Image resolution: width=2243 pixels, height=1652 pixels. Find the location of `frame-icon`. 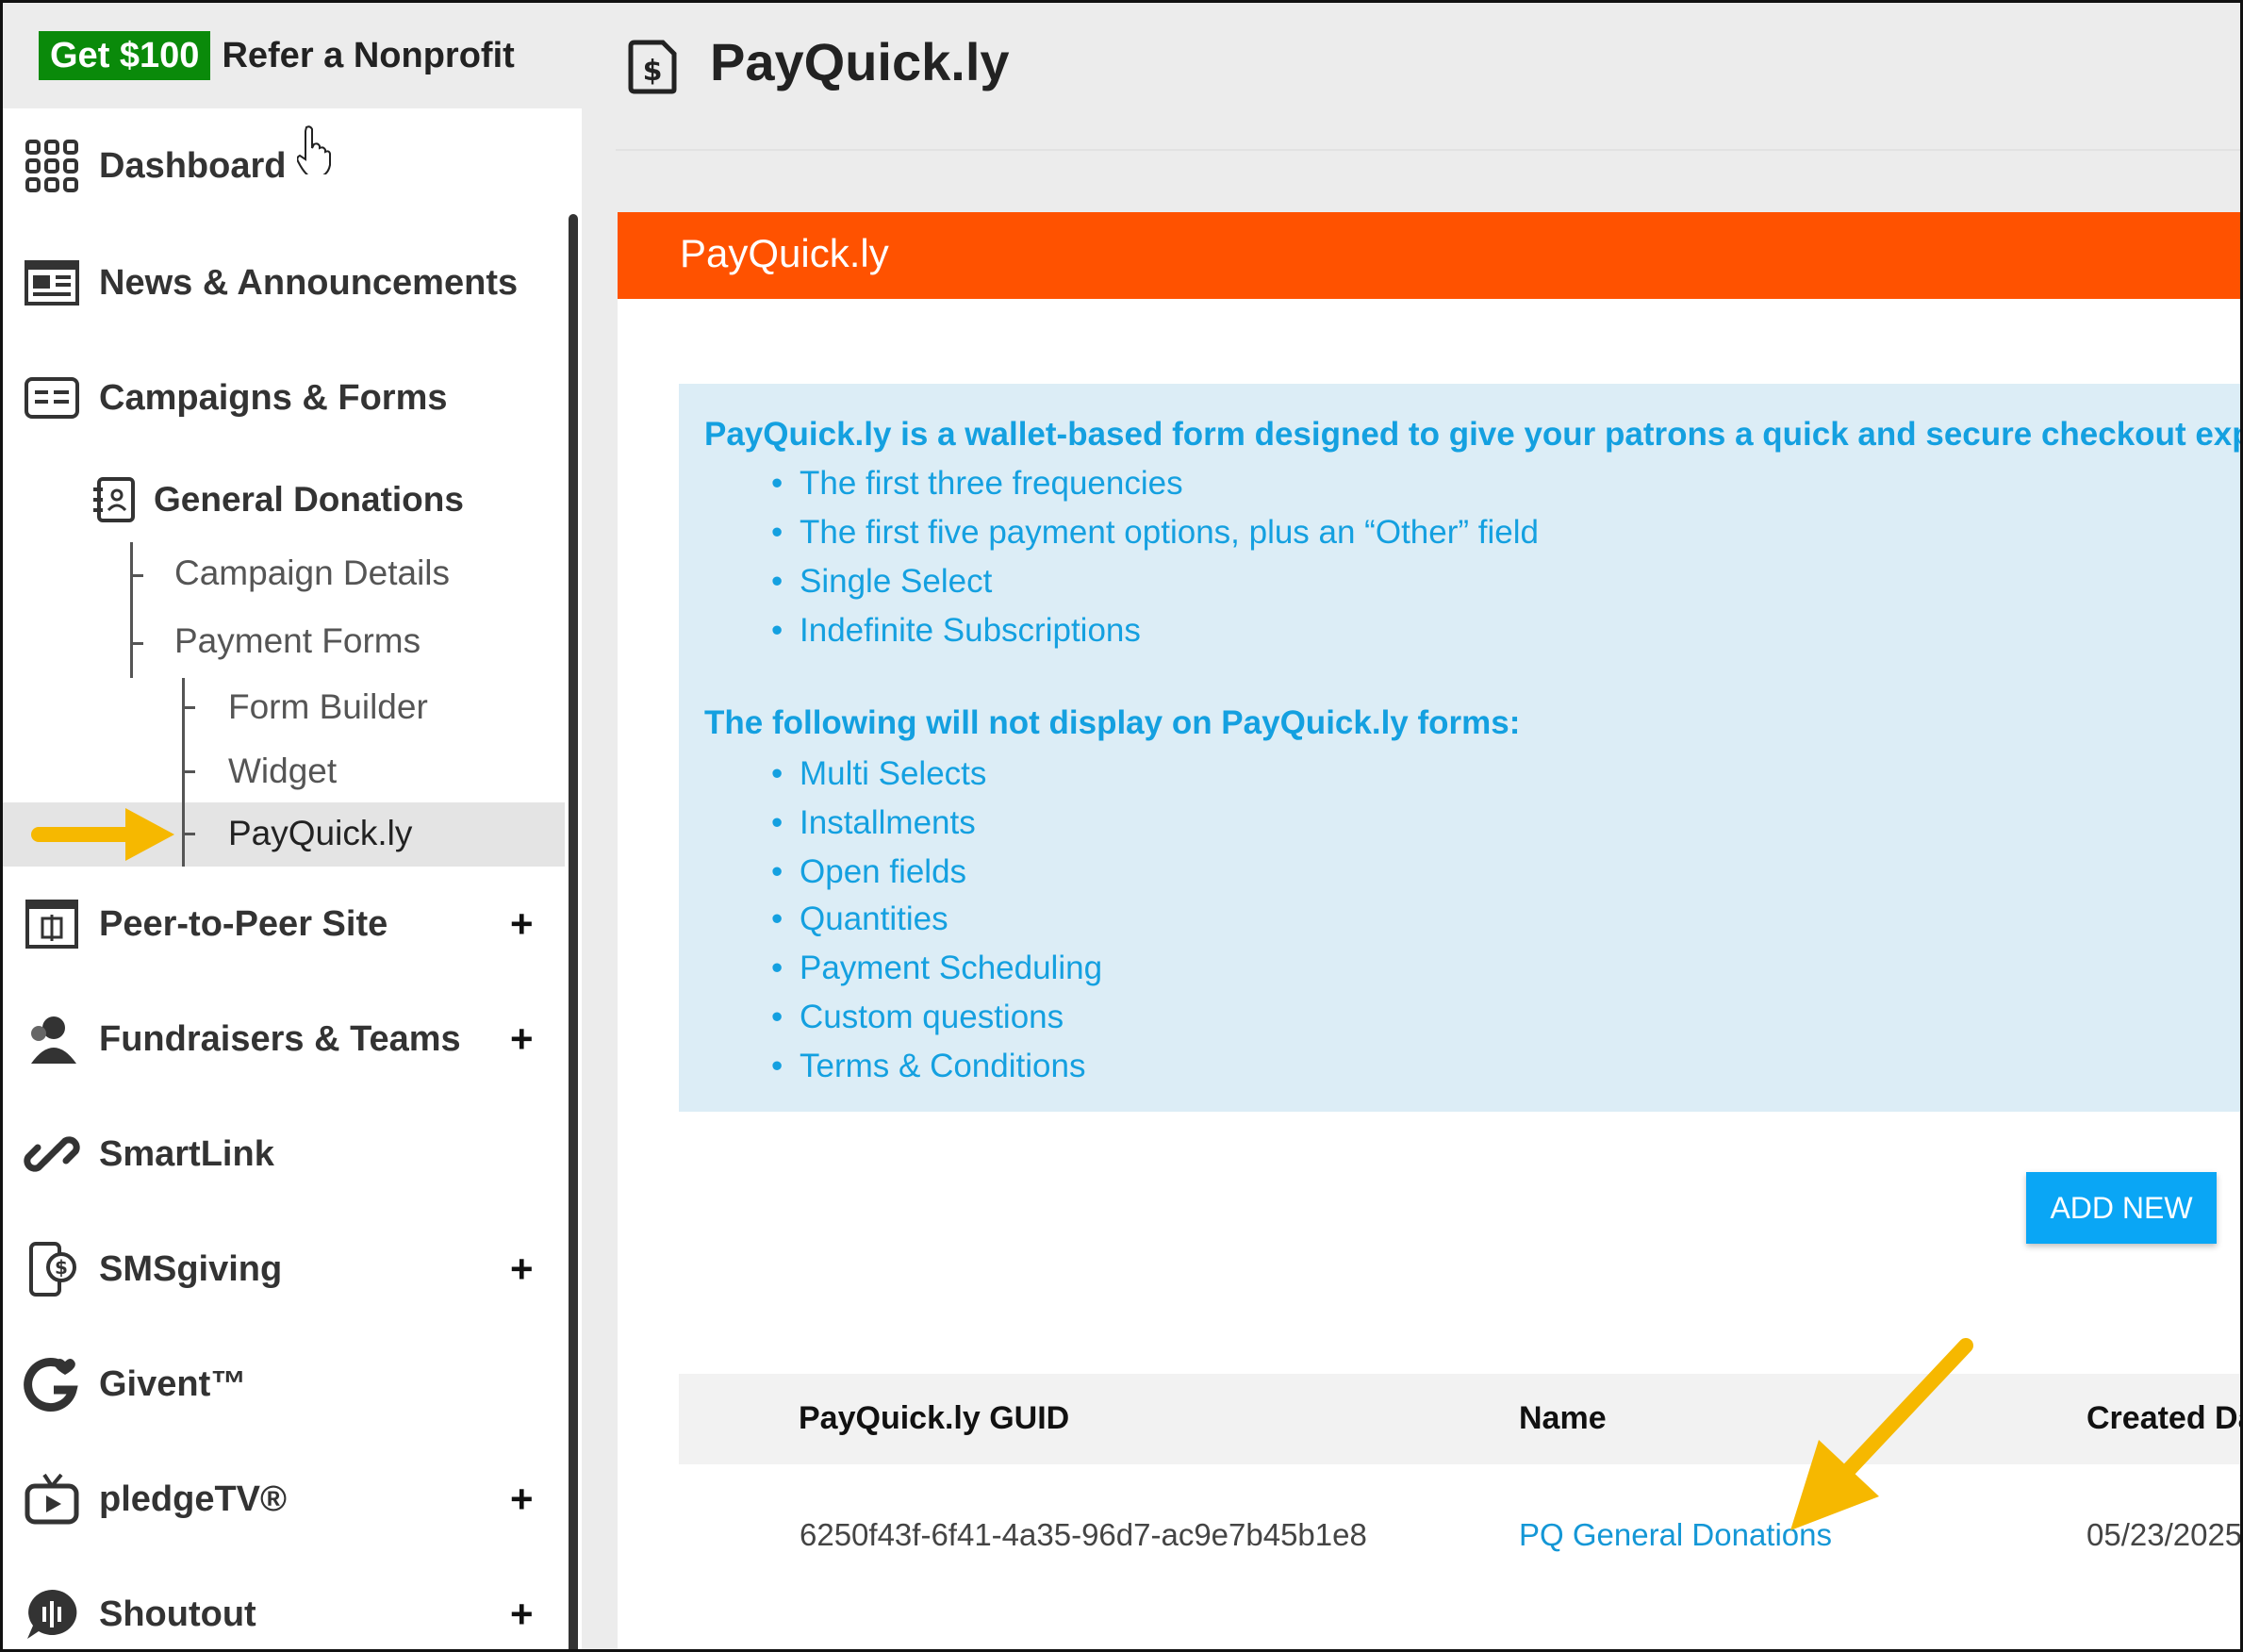

frame-icon is located at coordinates (51, 924).